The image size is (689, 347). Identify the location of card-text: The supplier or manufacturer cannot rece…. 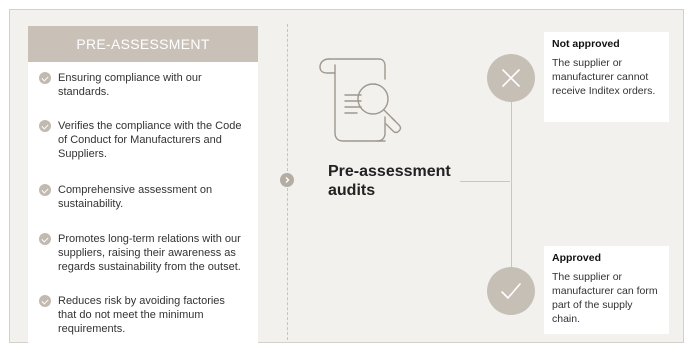
(604, 77).